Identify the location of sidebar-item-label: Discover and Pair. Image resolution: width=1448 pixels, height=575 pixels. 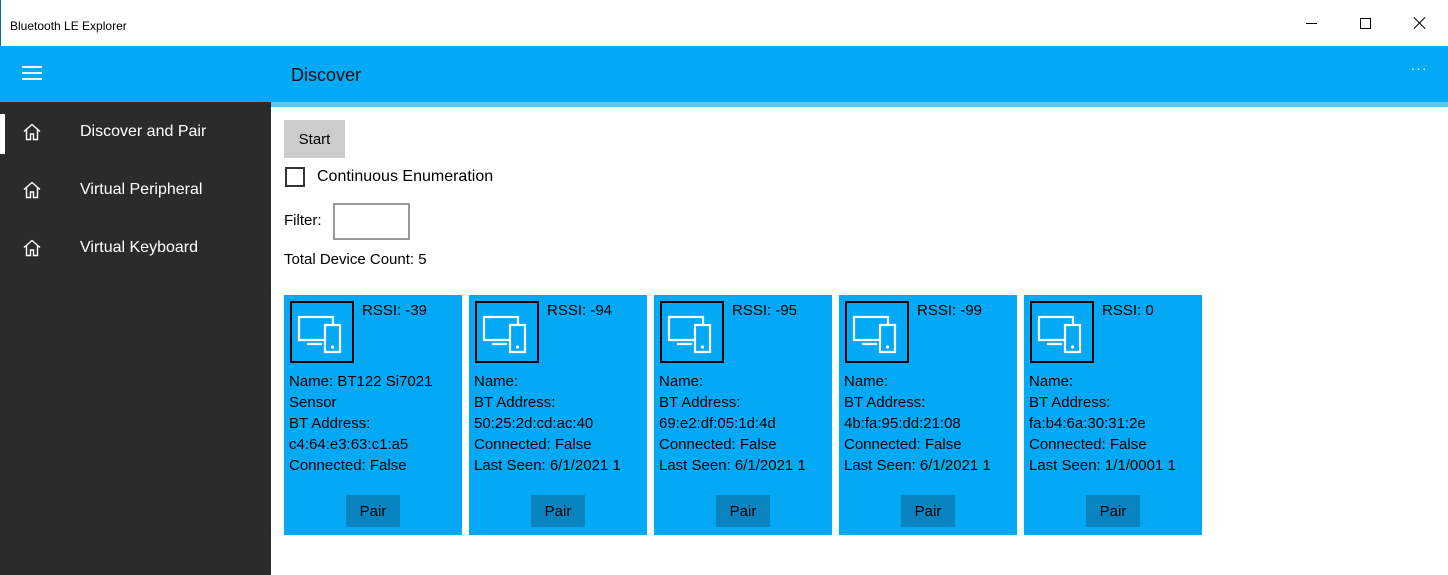
(143, 131).